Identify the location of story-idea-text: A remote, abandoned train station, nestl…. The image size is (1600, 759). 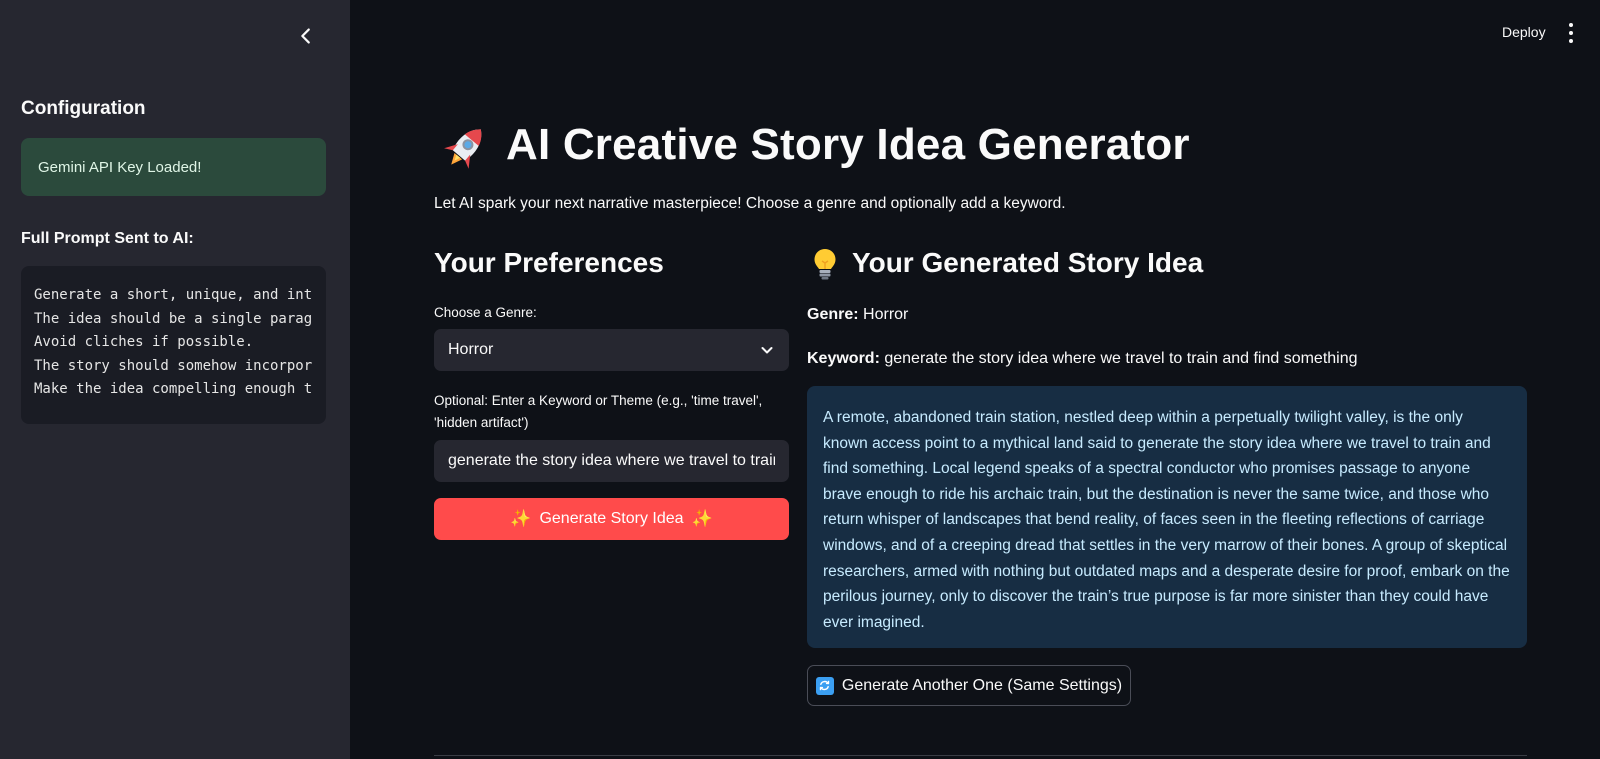
(1166, 520).